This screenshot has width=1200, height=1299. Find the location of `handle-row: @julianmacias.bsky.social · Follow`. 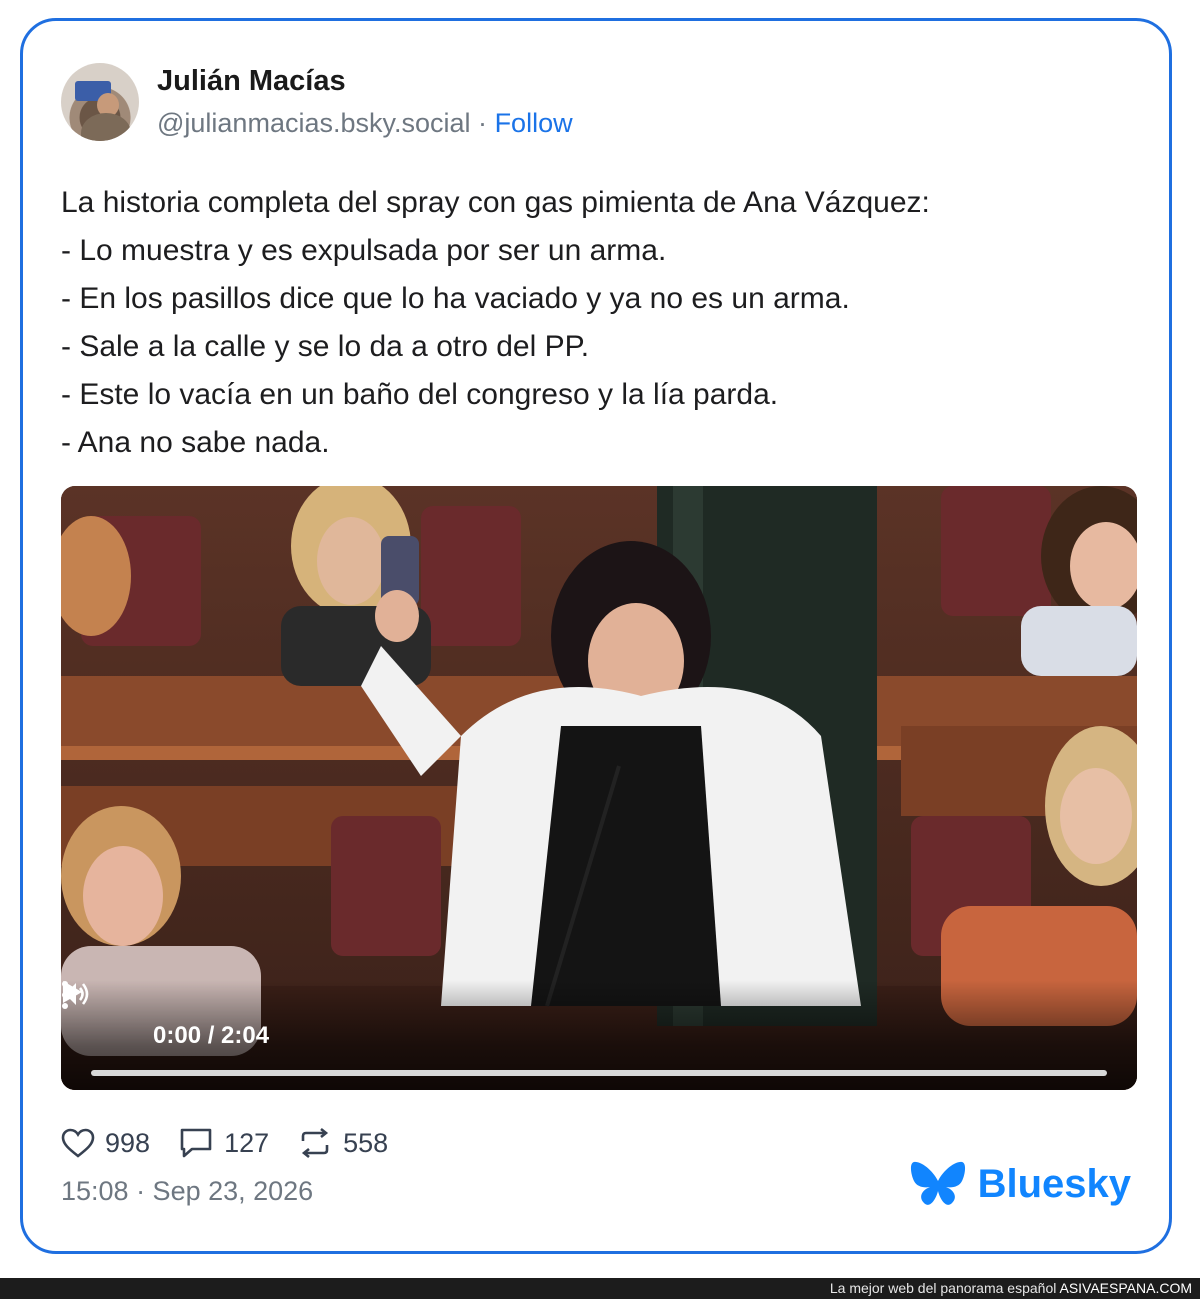

handle-row: @julianmacias.bsky.social · Follow is located at coordinates (365, 123).